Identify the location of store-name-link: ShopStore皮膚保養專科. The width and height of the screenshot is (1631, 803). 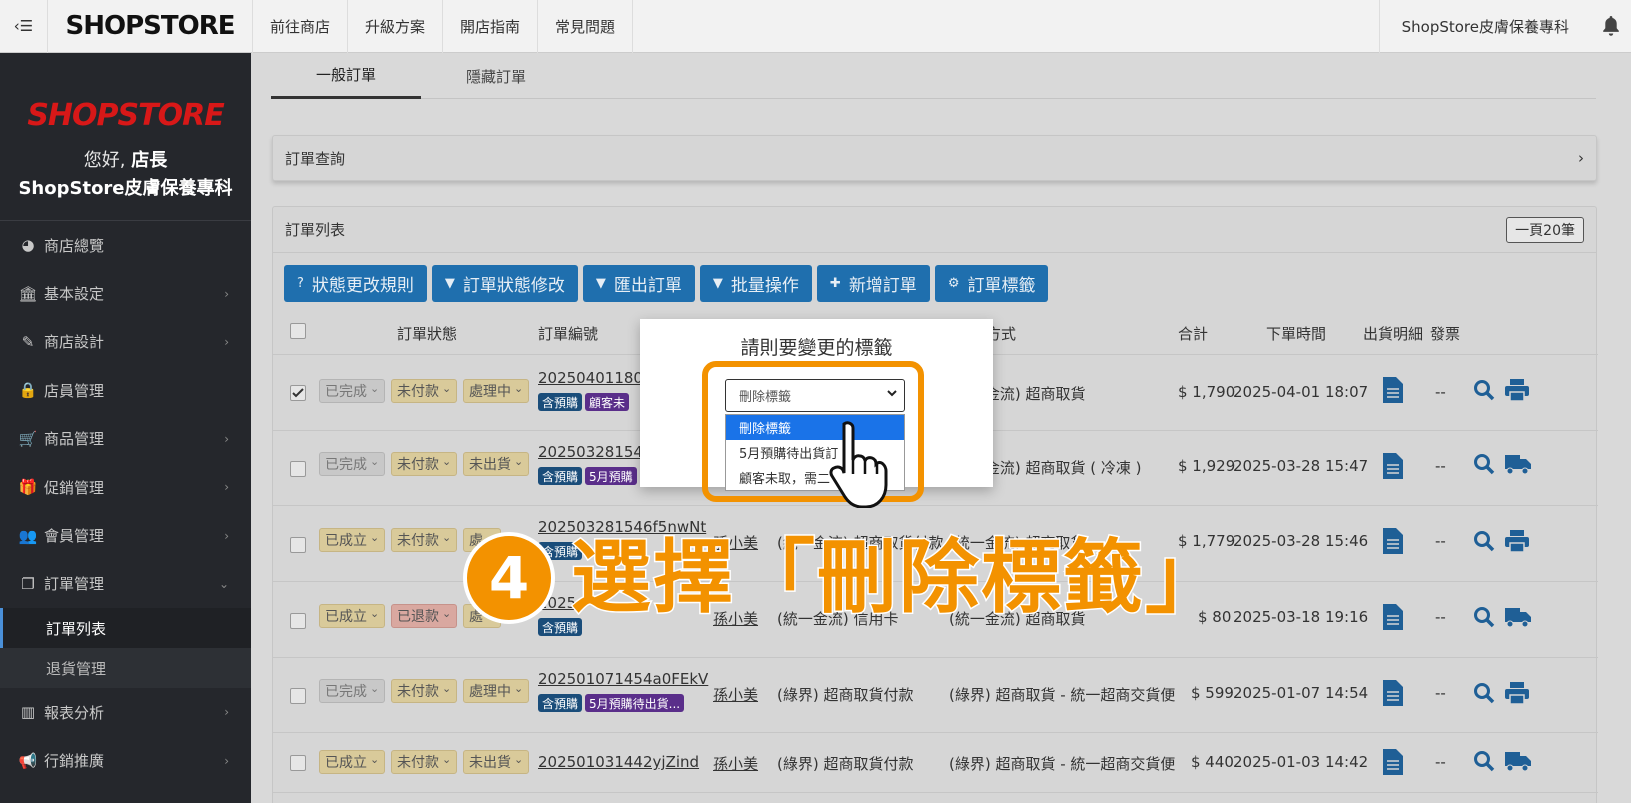
(1484, 26).